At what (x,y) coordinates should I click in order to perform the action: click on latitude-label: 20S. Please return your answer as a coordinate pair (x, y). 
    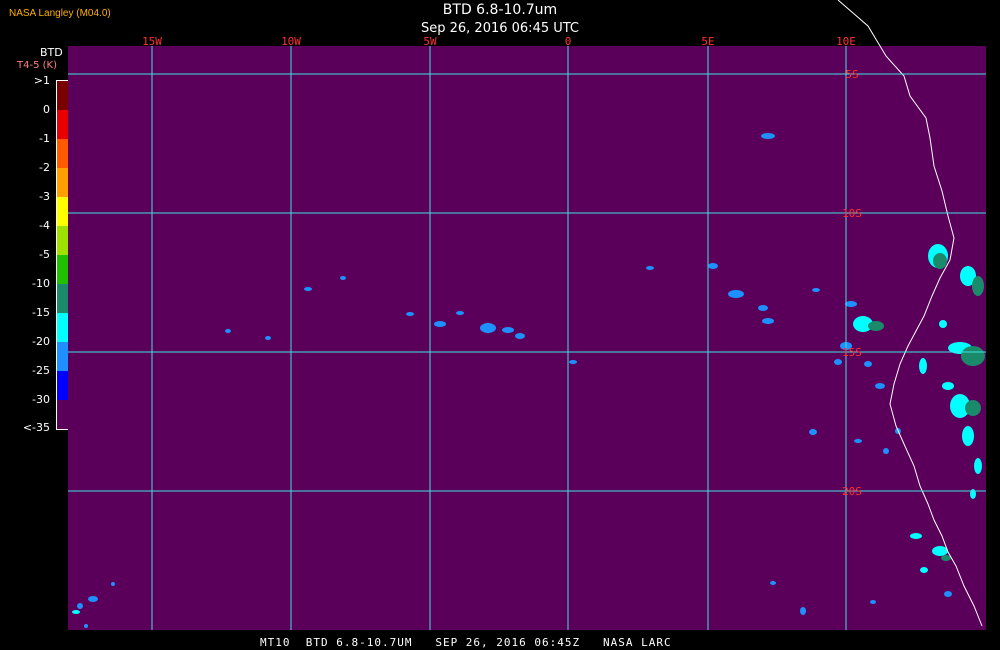
    Looking at the image, I should click on (852, 491).